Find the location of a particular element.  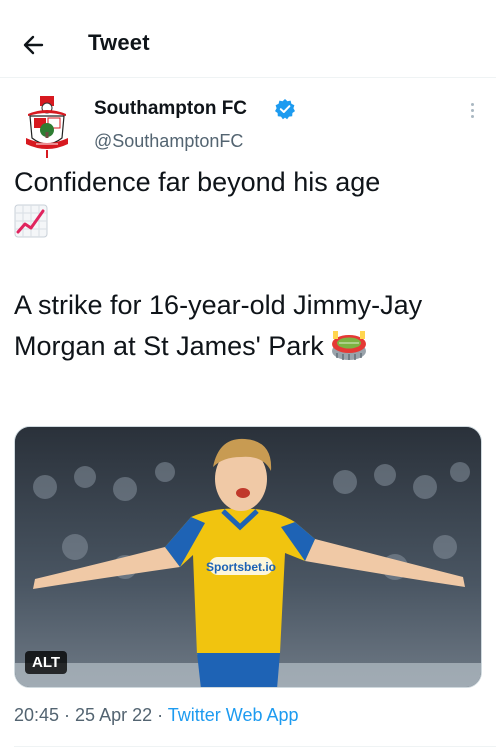

author-handle: @SouthamptonFC is located at coordinates (168, 141).